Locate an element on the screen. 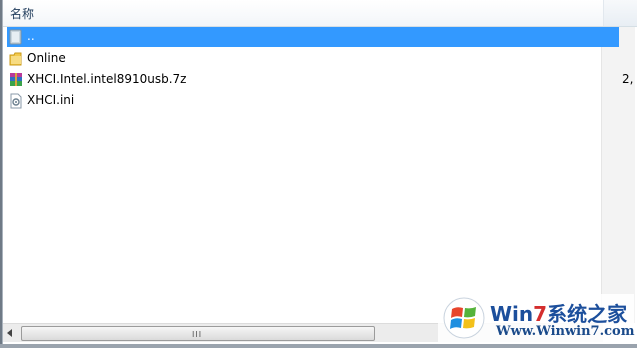  list-item-archive: XHCI.Intel.intel8910usb.7z is located at coordinates (313, 80).